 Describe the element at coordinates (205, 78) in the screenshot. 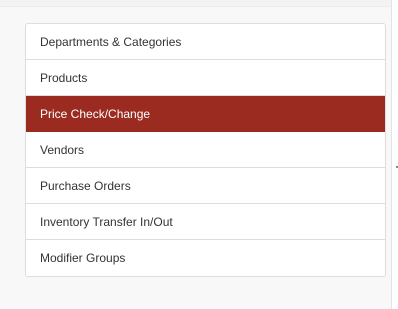

I see `menu-item-products: Products` at that location.